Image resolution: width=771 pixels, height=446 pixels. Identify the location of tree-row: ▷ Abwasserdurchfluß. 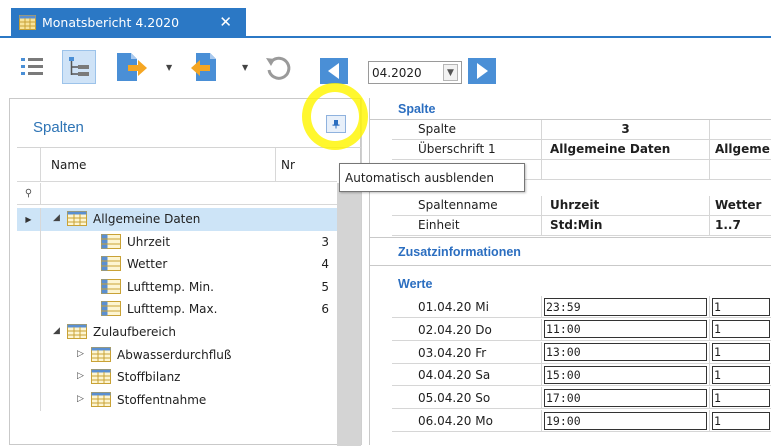
(177, 355).